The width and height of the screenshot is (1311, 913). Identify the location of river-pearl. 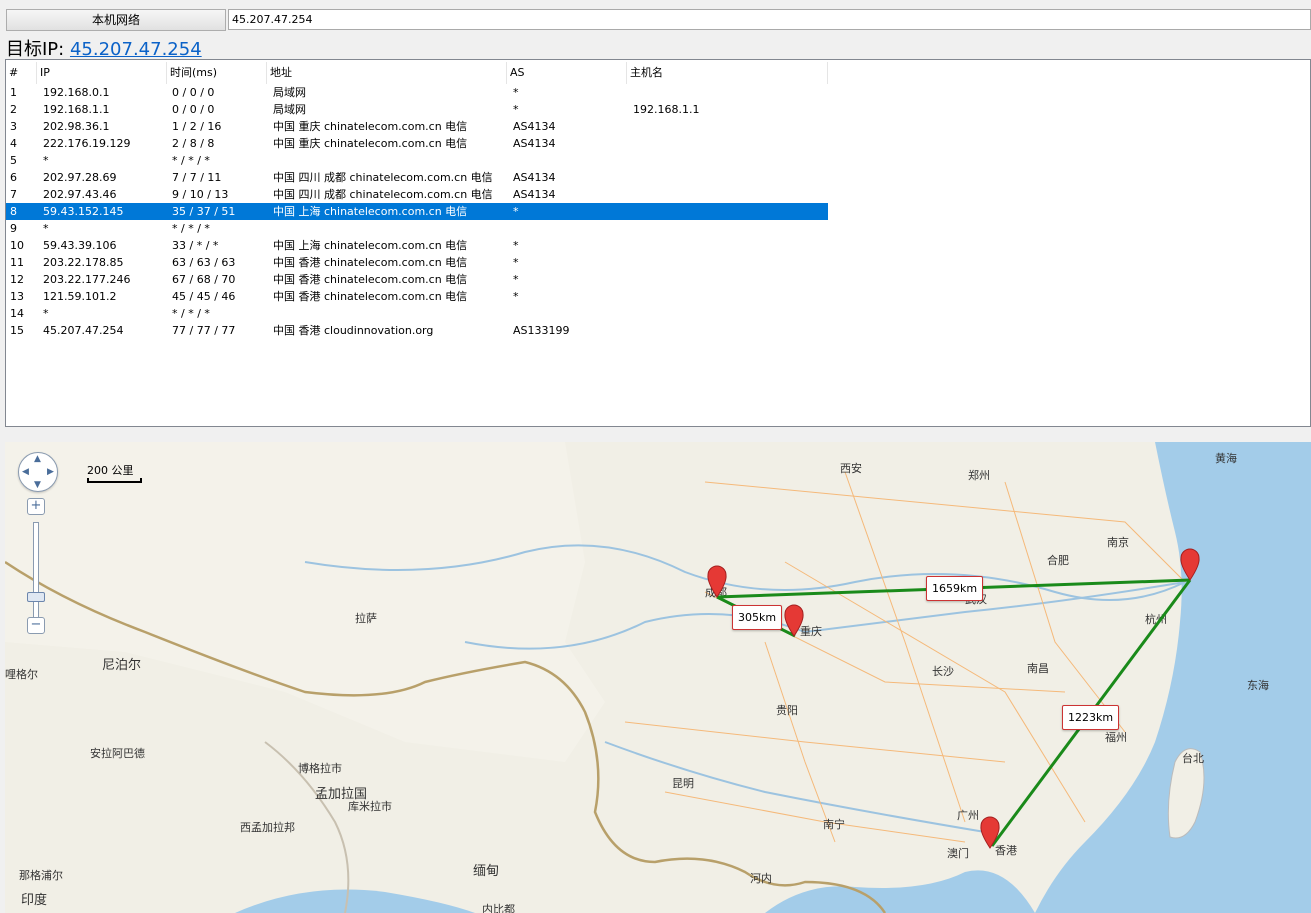
(795, 787).